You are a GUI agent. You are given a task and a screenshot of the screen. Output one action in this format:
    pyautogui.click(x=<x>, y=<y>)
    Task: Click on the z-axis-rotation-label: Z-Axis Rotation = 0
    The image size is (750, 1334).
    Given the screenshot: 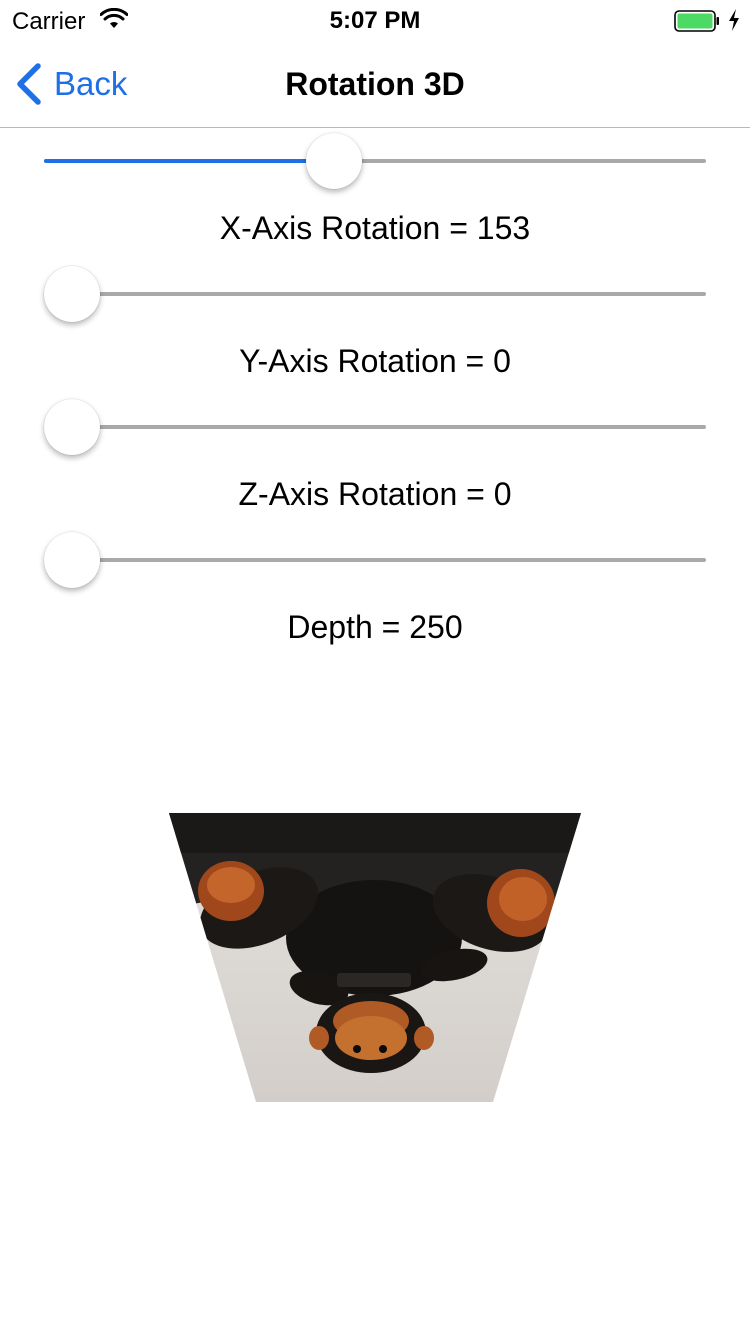 What is the action you would take?
    pyautogui.click(x=375, y=494)
    